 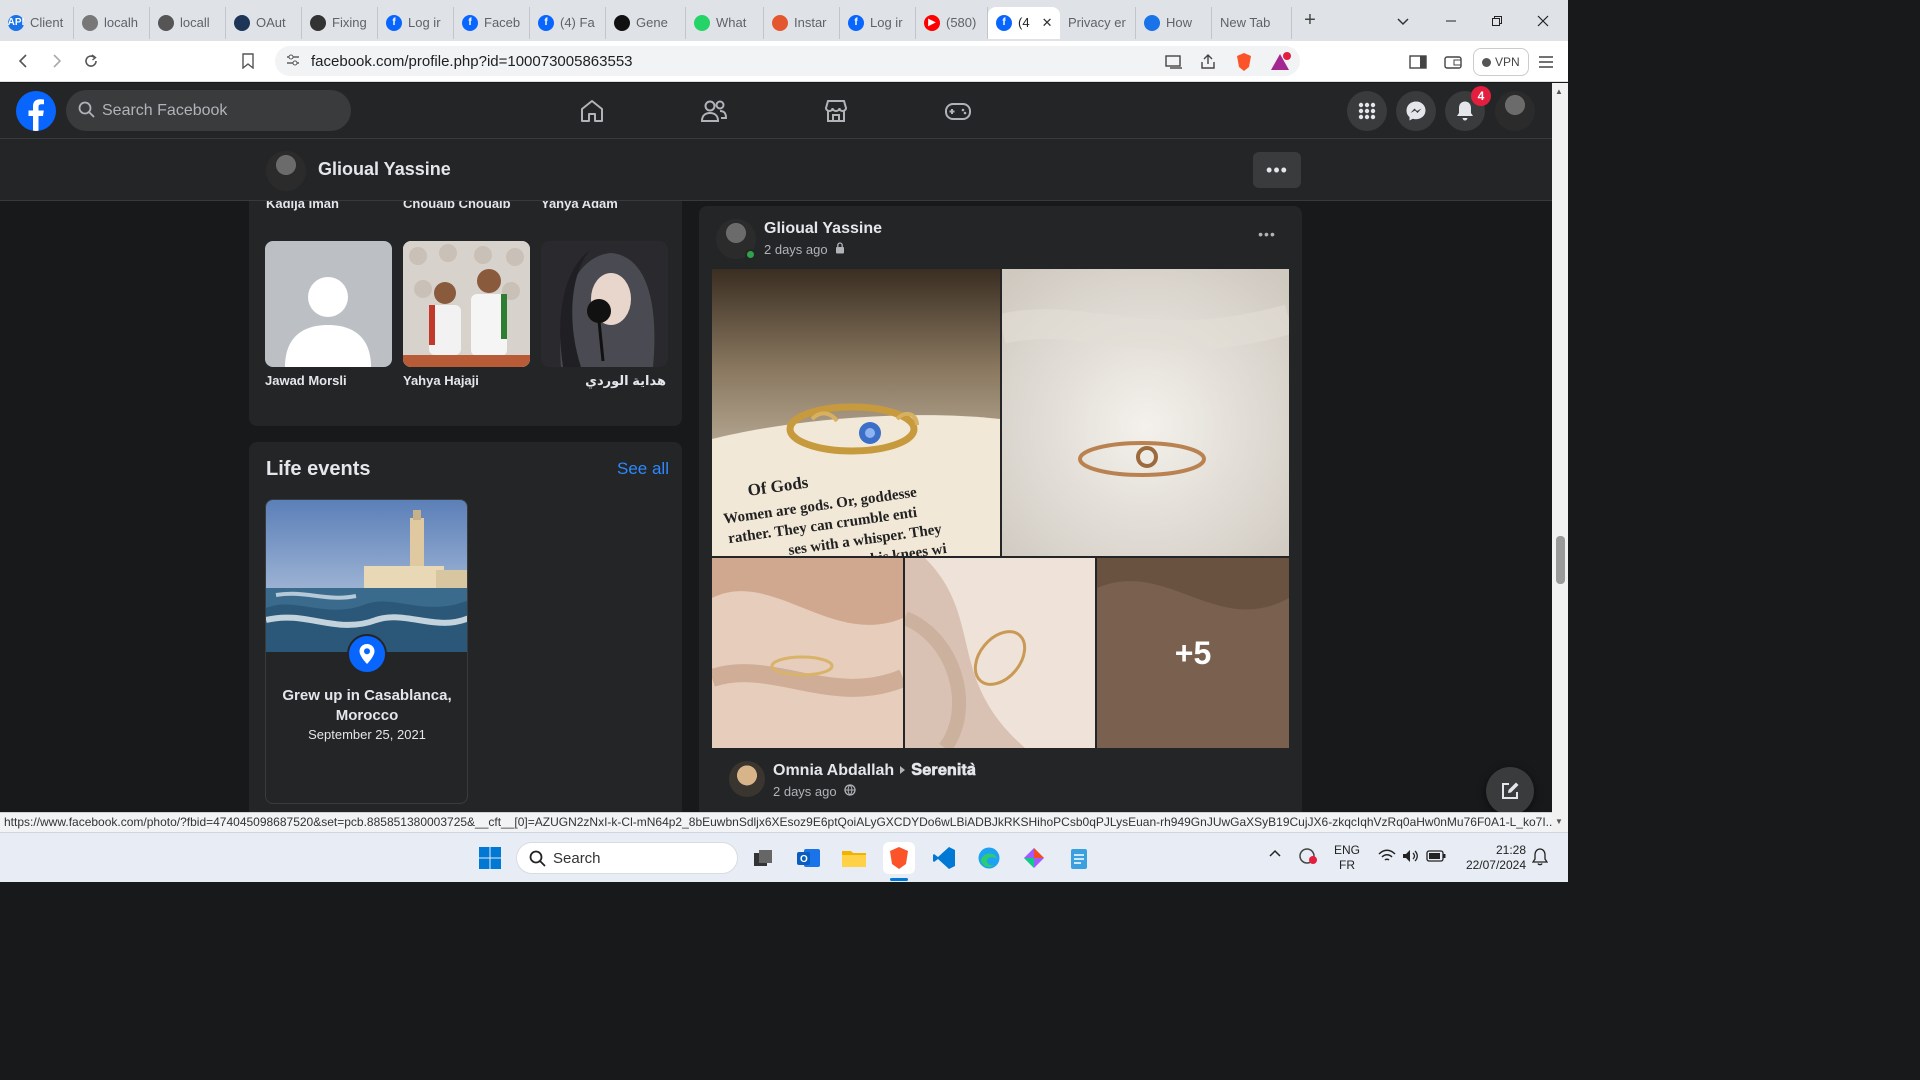 I want to click on brave-rewards-icon, so click(x=1280, y=62).